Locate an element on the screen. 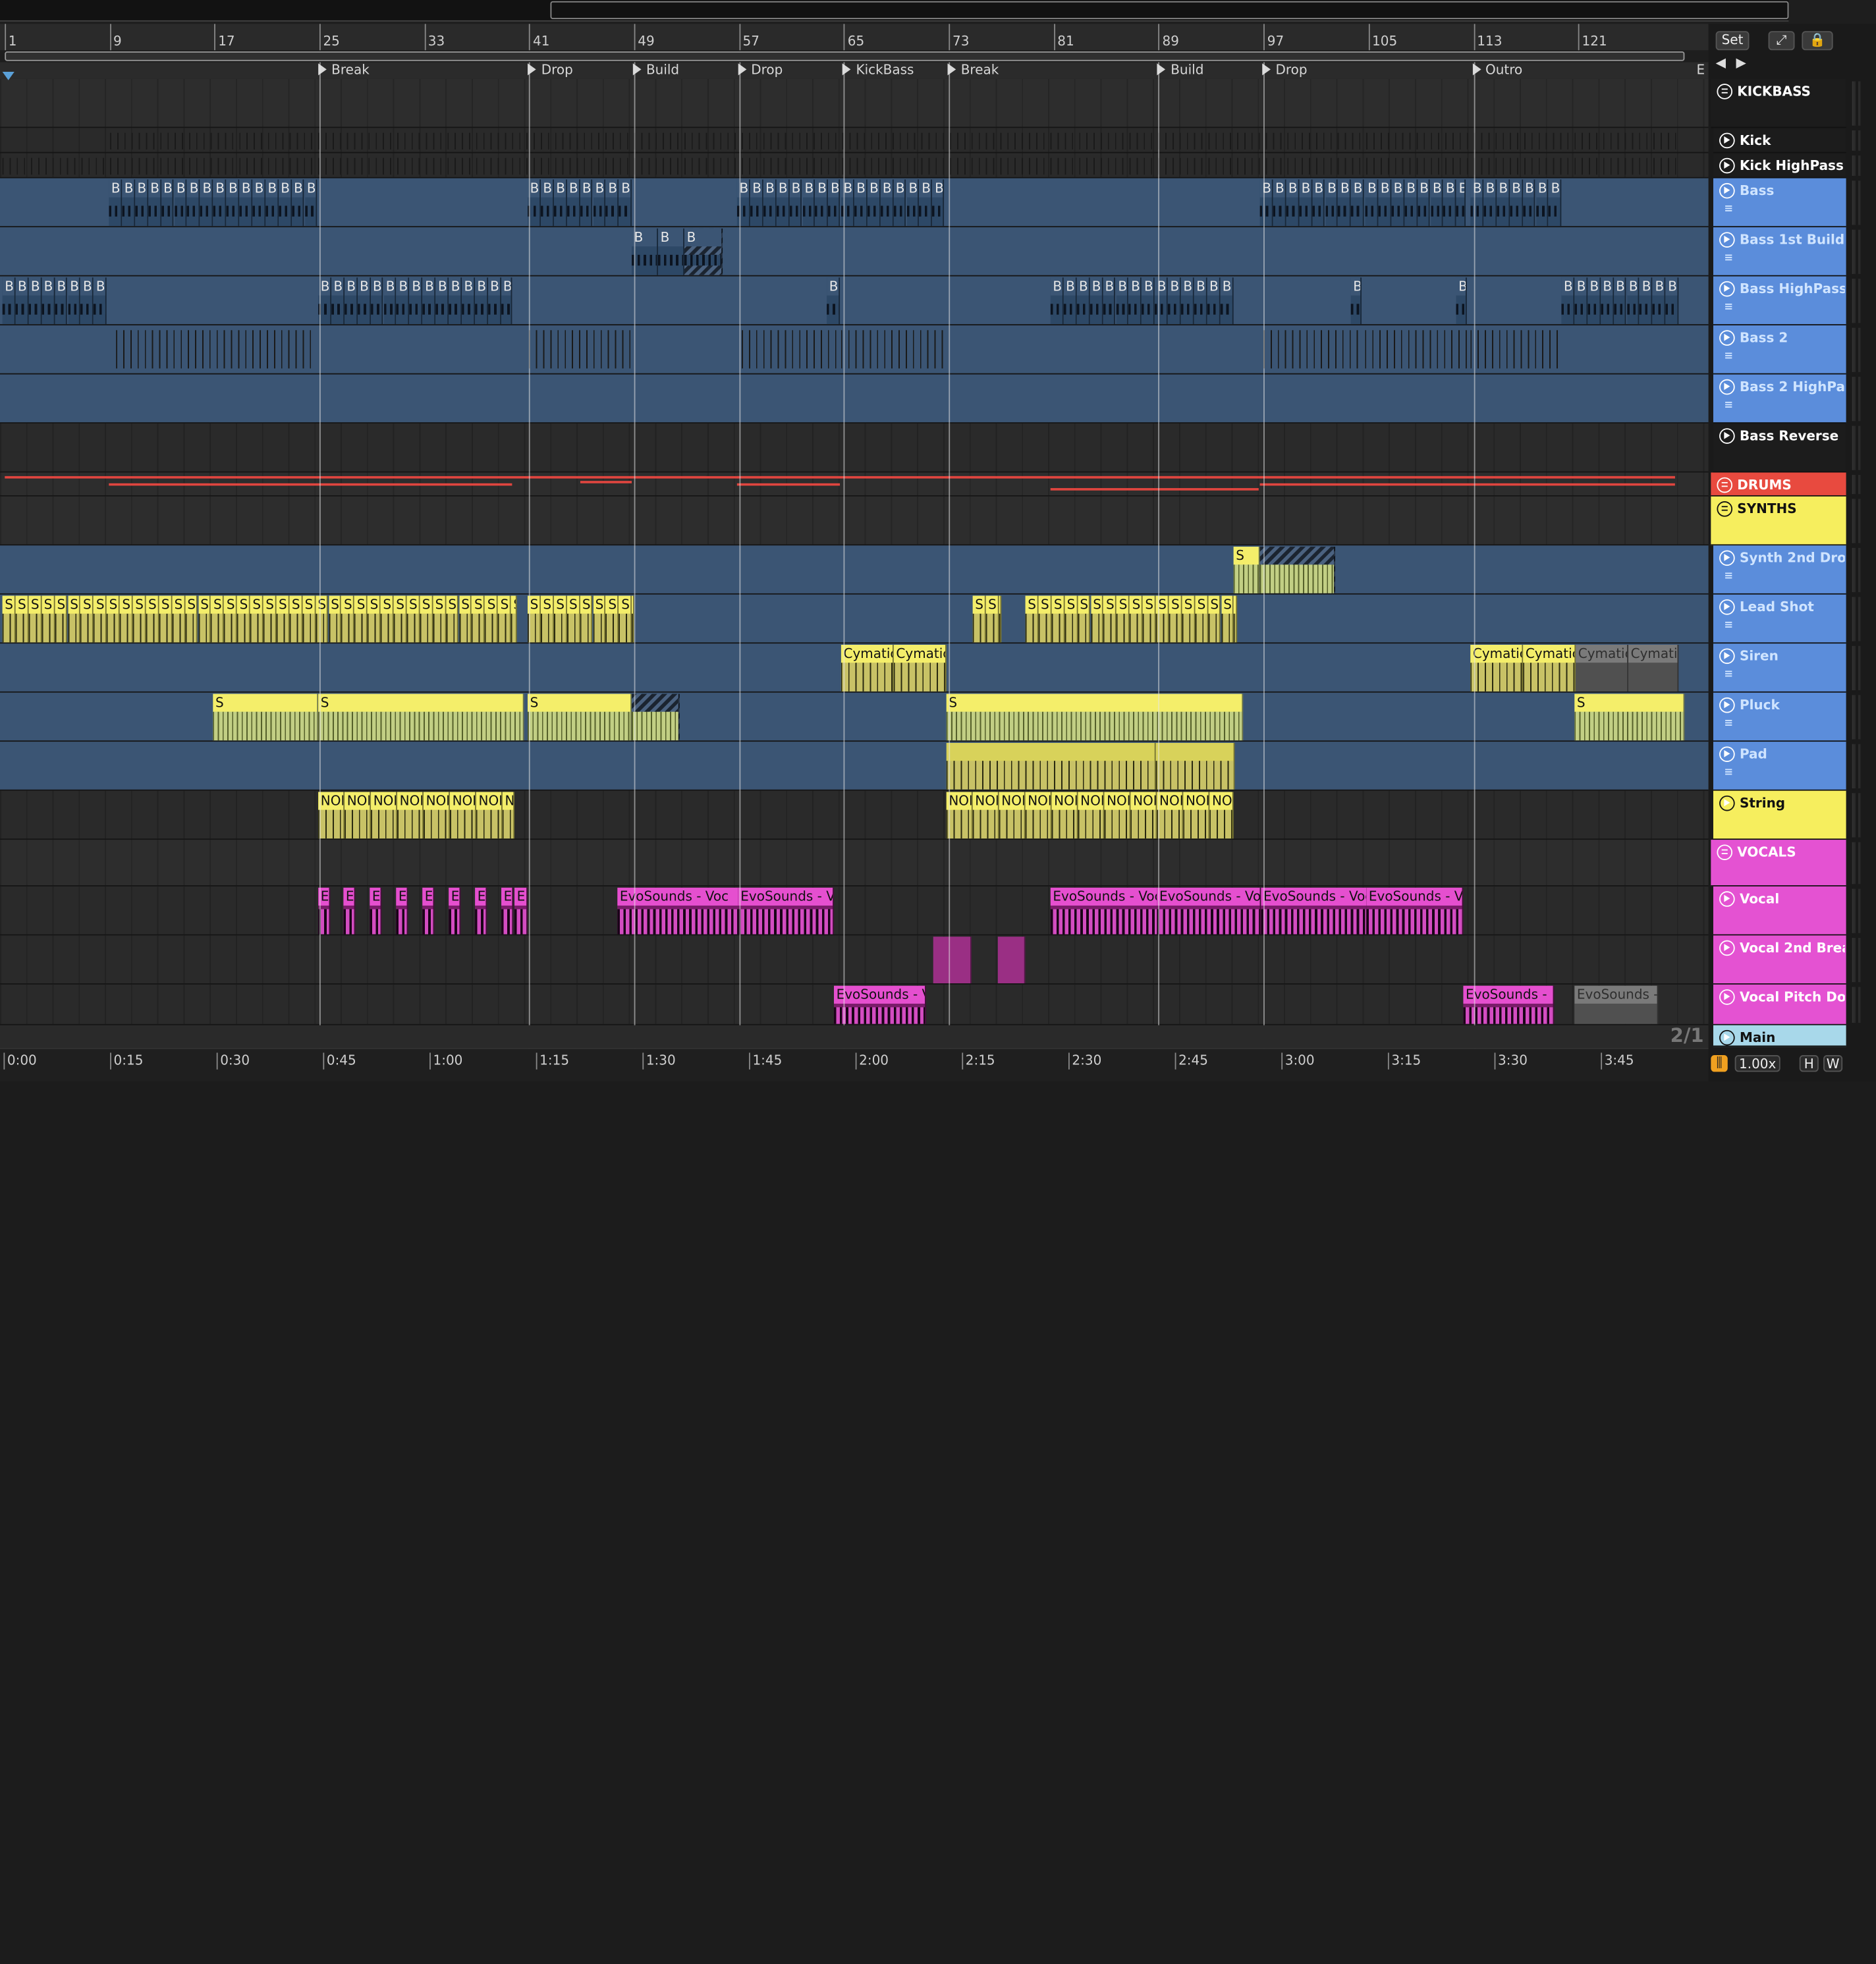 This screenshot has height=1964, width=1876. lane-bass-reverse is located at coordinates (855, 448).